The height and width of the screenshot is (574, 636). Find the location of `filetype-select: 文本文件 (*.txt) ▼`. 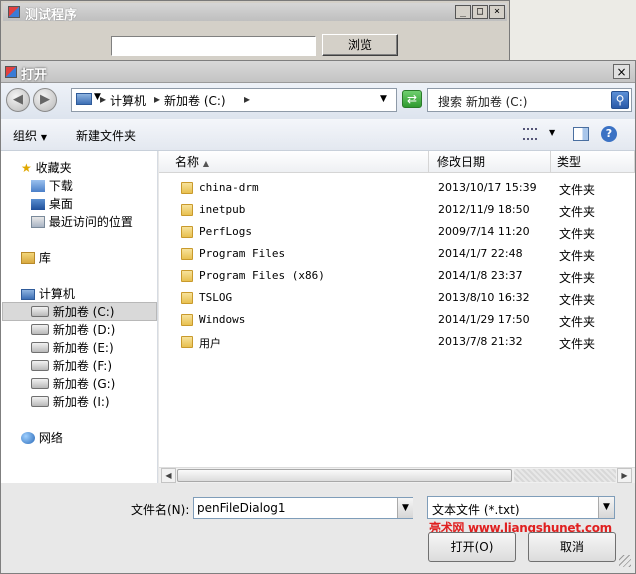

filetype-select: 文本文件 (*.txt) ▼ is located at coordinates (521, 507).